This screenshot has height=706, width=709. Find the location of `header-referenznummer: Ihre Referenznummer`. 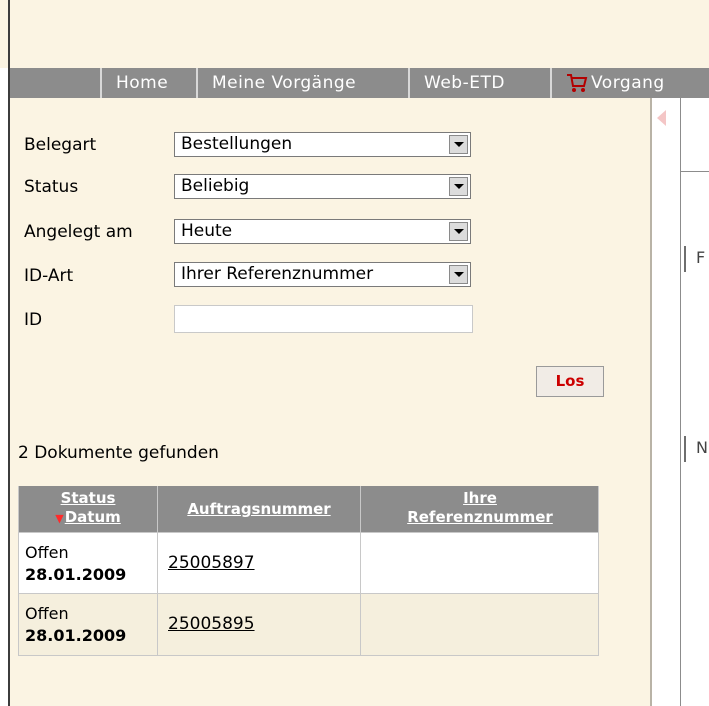

header-referenznummer: Ihre Referenznummer is located at coordinates (479, 509).